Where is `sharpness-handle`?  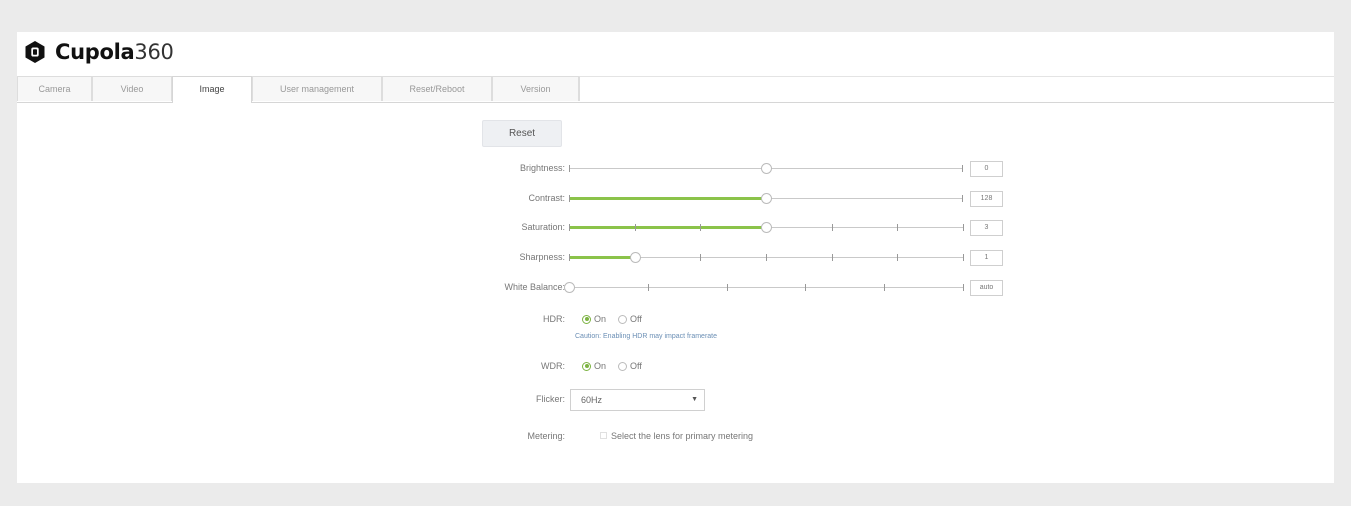
sharpness-handle is located at coordinates (635, 257).